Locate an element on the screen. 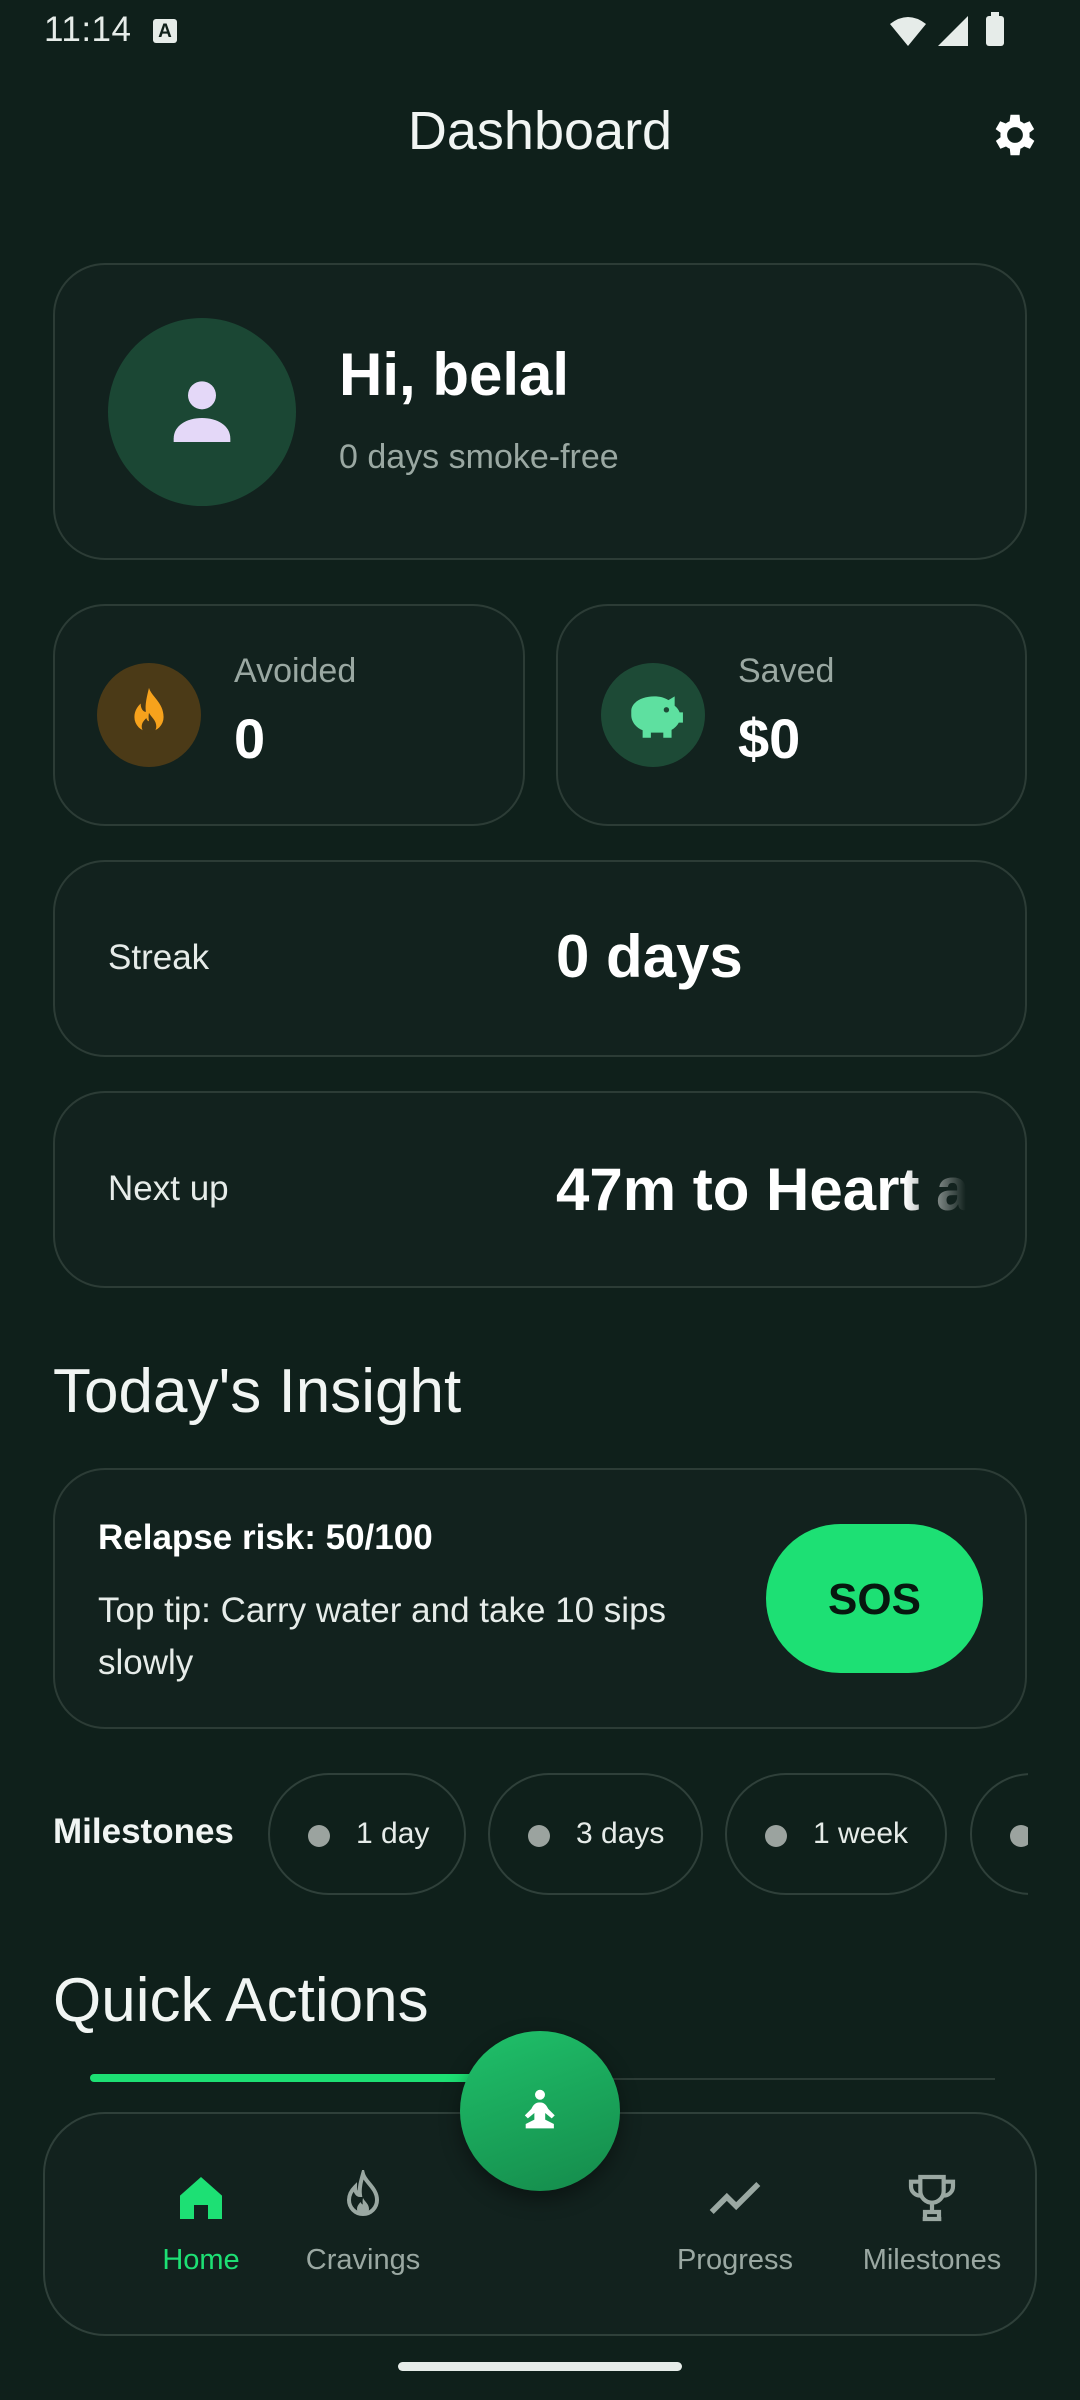 This screenshot has height=2400, width=1080. home-indicator is located at coordinates (540, 2366).